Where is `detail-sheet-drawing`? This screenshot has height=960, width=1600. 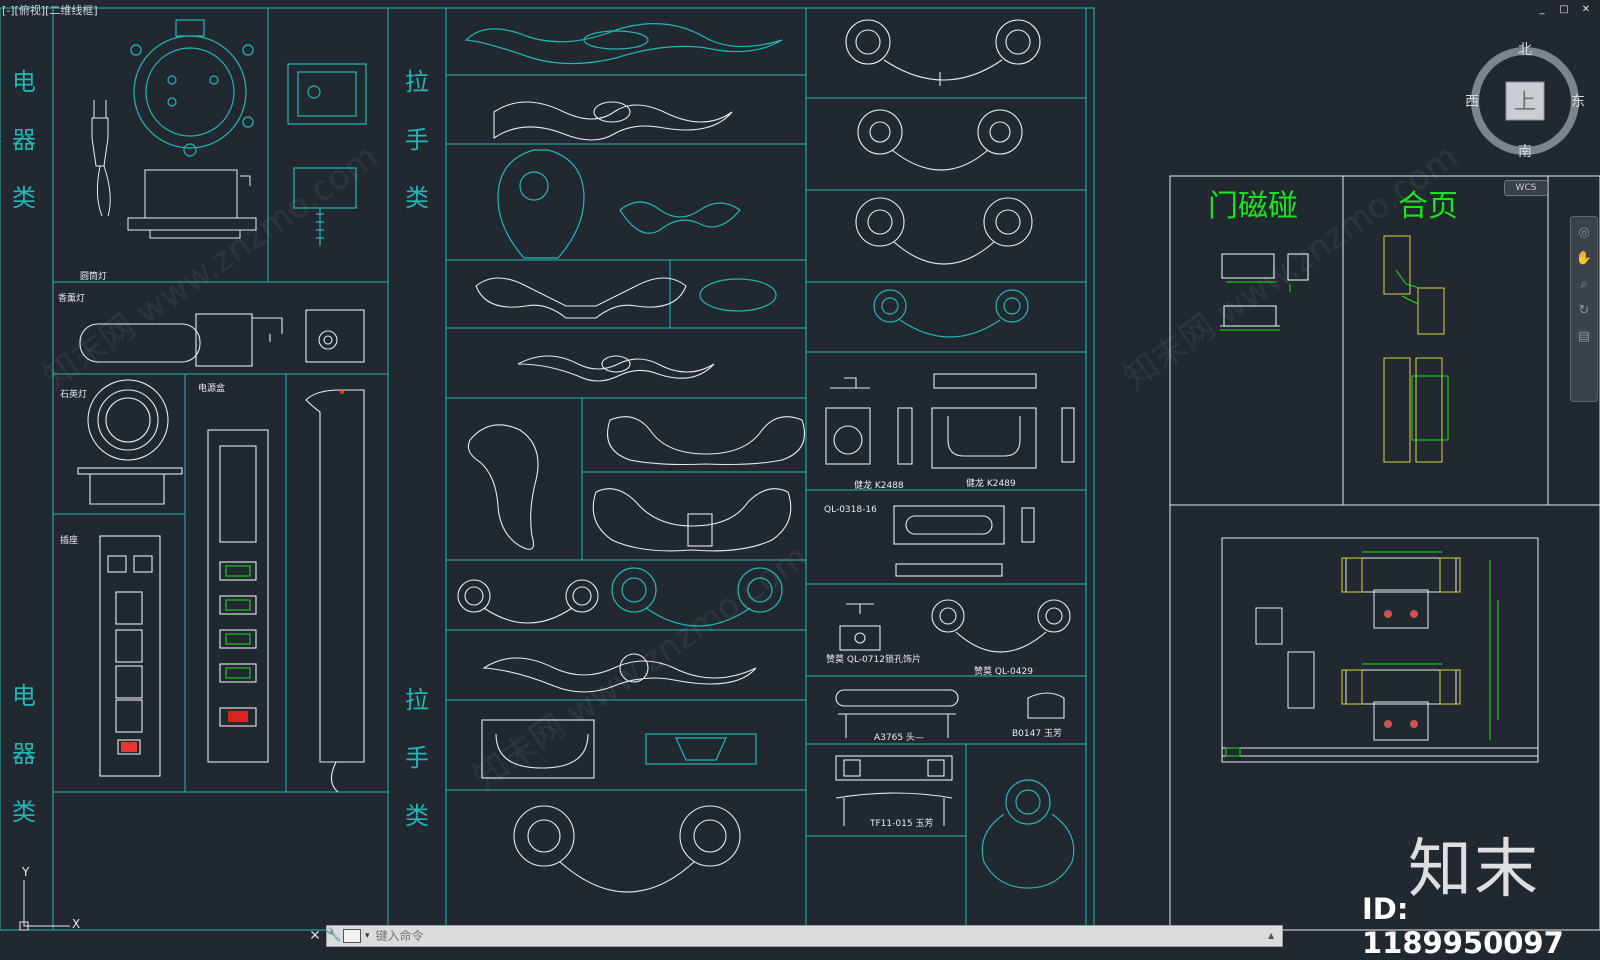 detail-sheet-drawing is located at coordinates (1380, 650).